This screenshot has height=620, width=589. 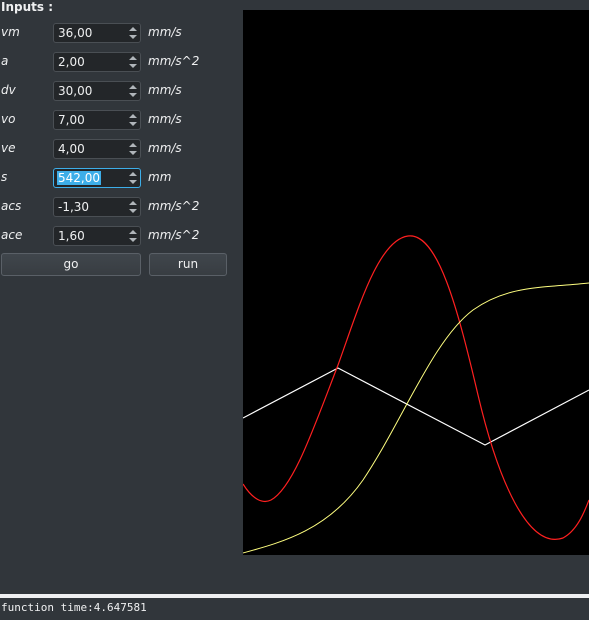 What do you see at coordinates (97, 120) in the screenshot?
I see `vo-spinbox: 7,00` at bounding box center [97, 120].